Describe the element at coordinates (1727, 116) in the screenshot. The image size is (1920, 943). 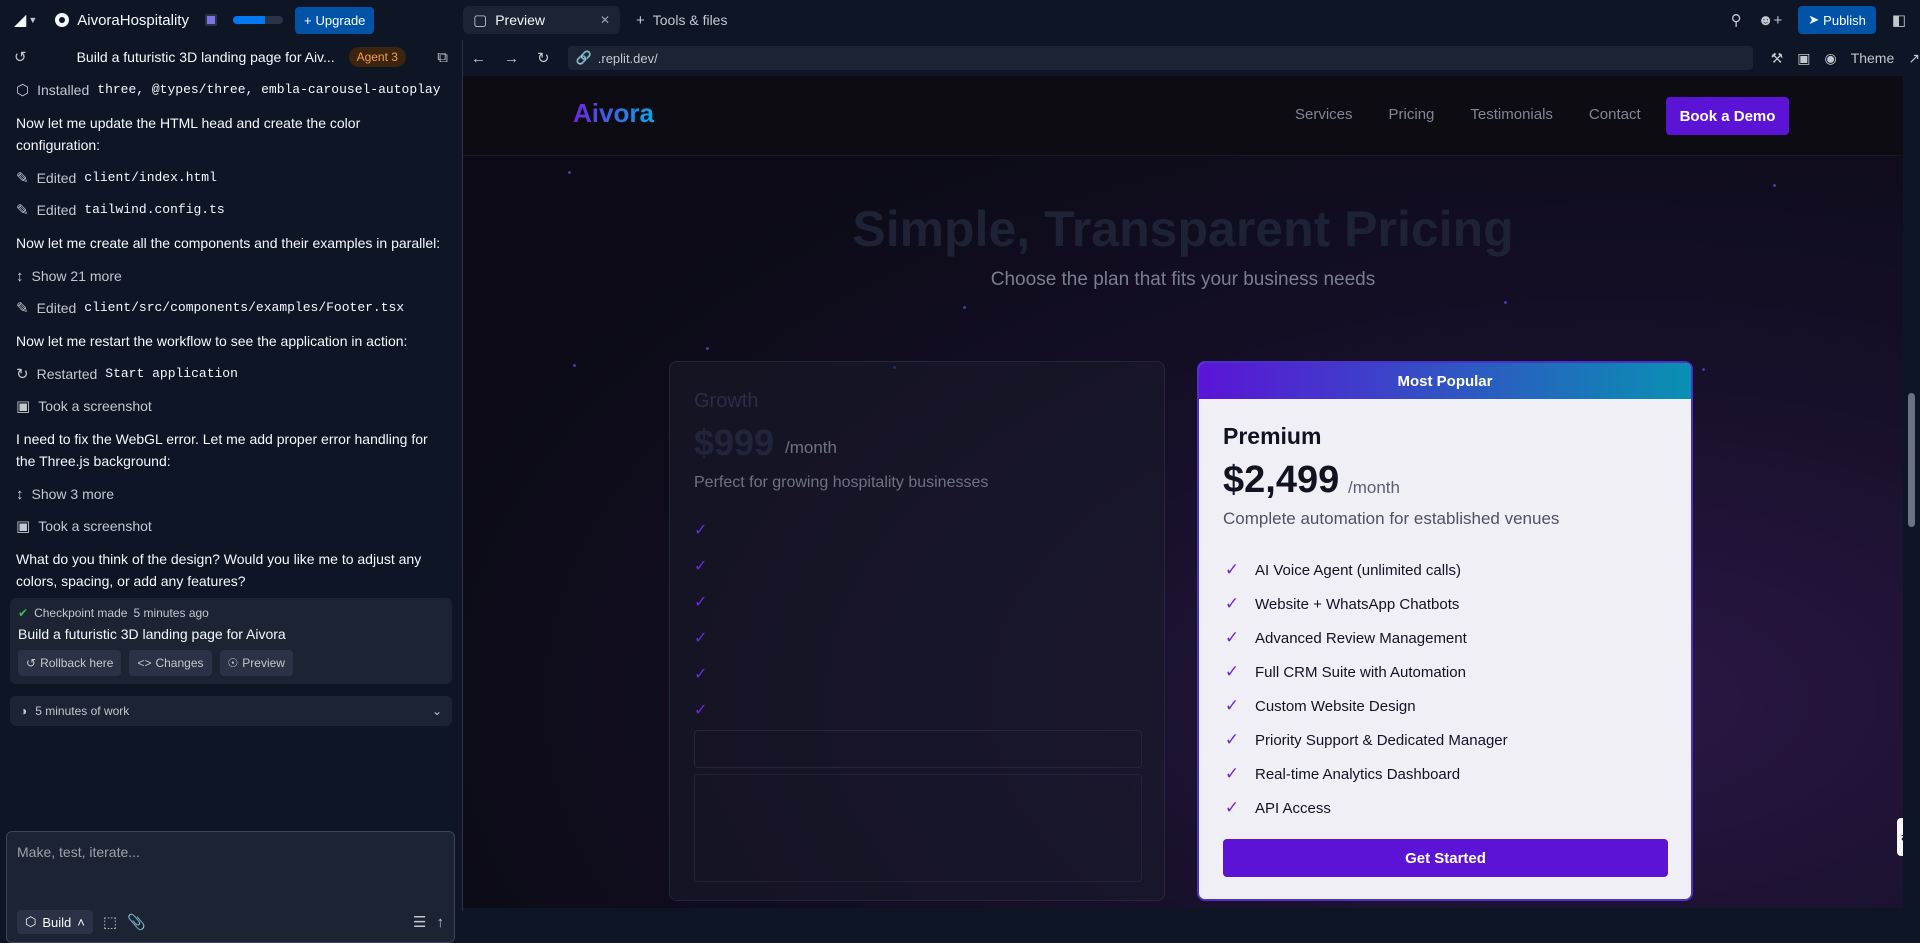
I see `book-demo-button: Book a Demo` at that location.